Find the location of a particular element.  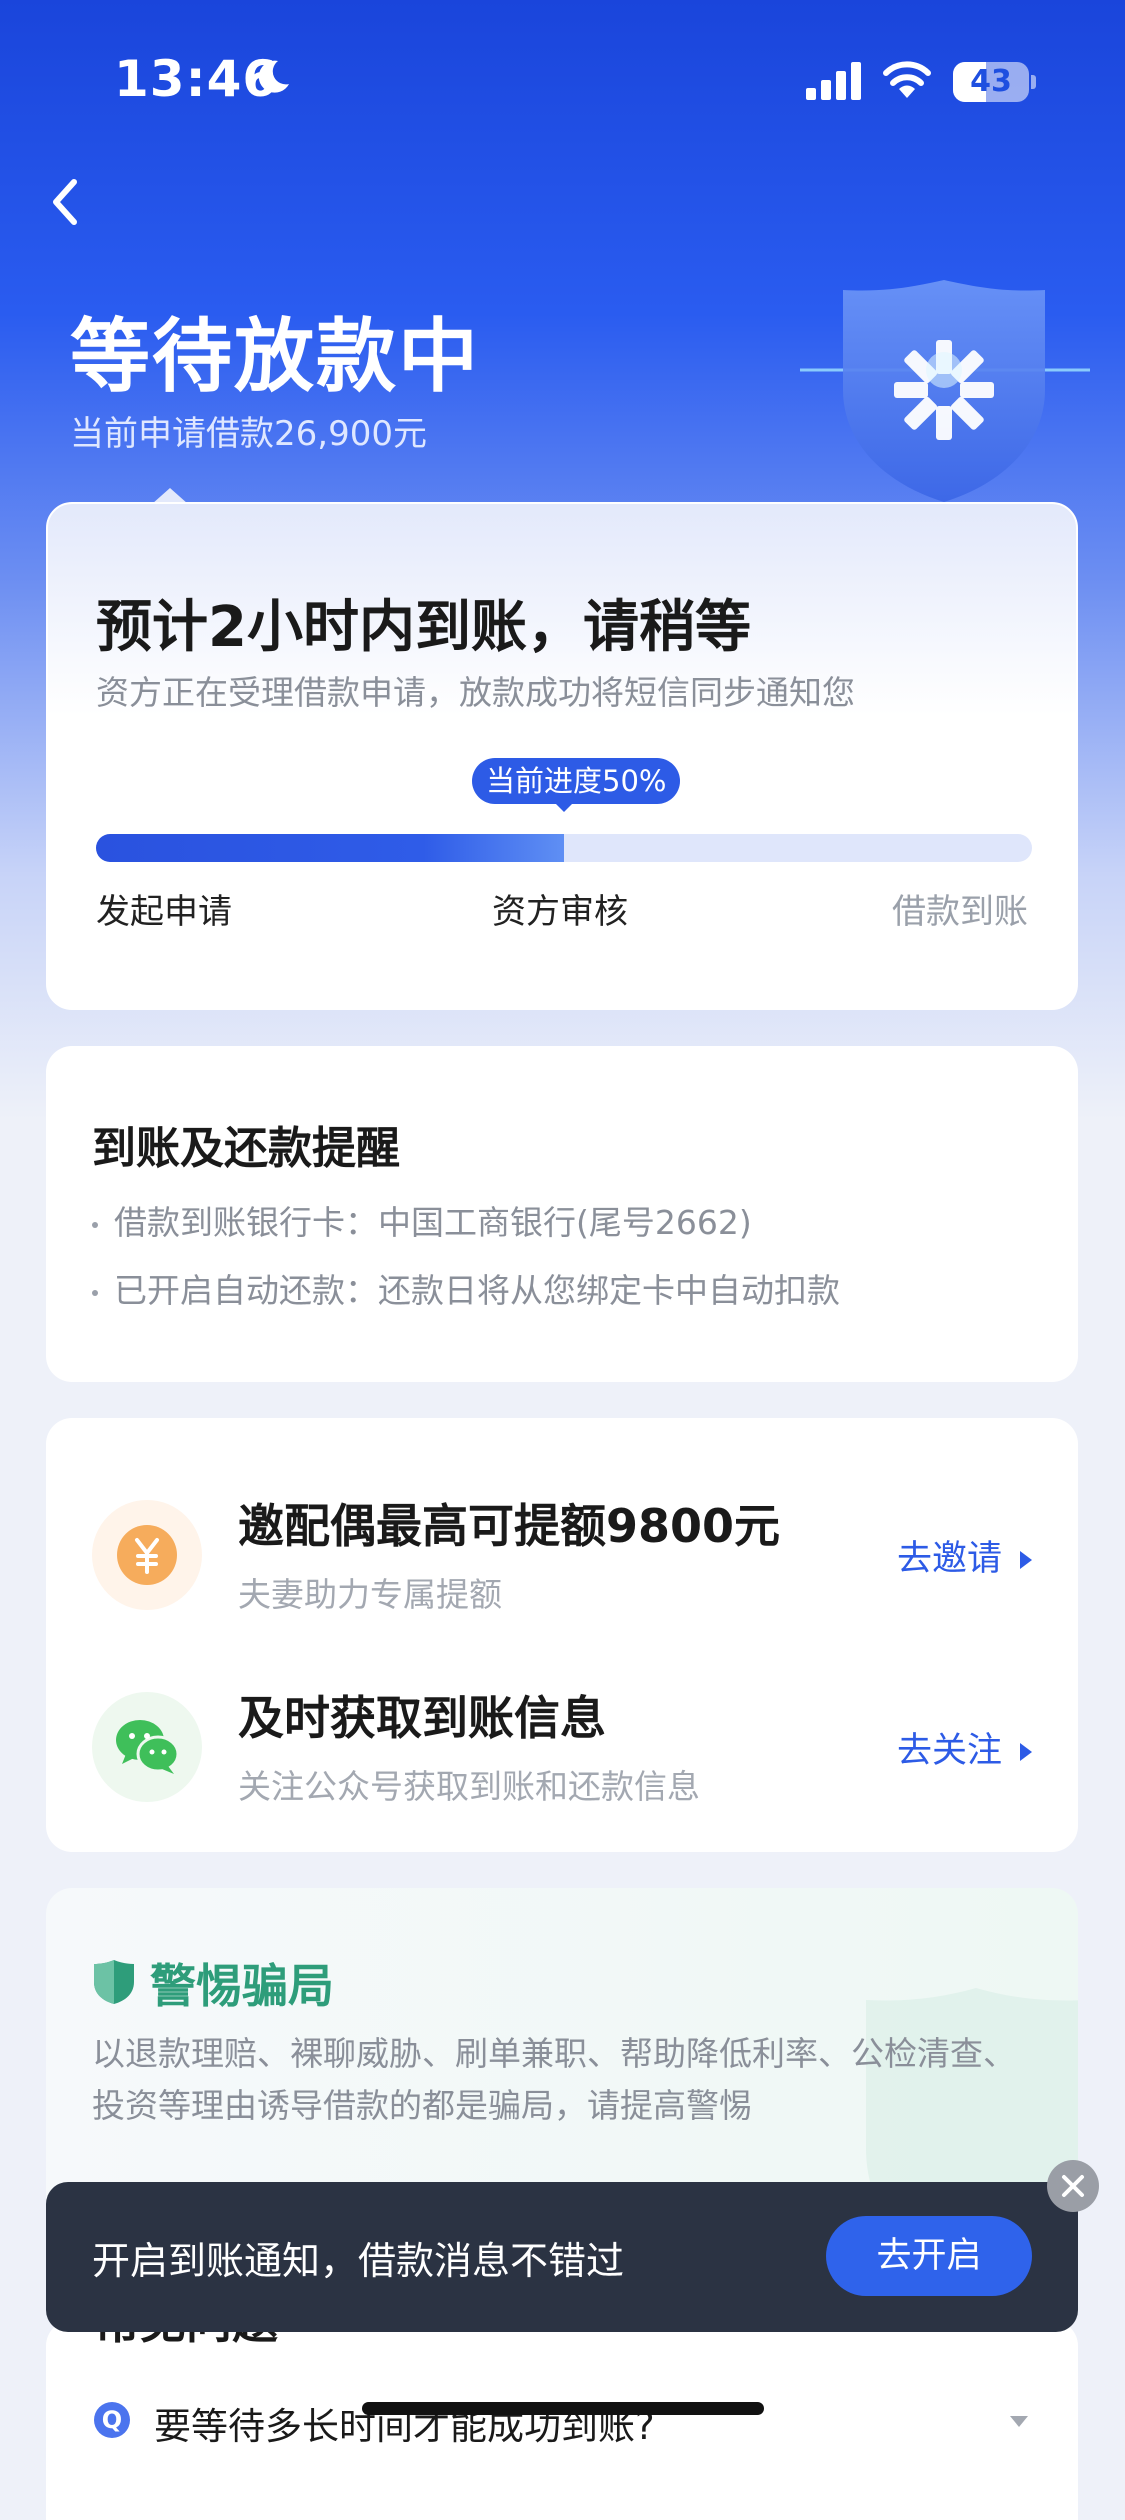

follow-account-row: 及时获取到账信息 关注公众号获取到账和还款信息 去关注 is located at coordinates (562, 1762).